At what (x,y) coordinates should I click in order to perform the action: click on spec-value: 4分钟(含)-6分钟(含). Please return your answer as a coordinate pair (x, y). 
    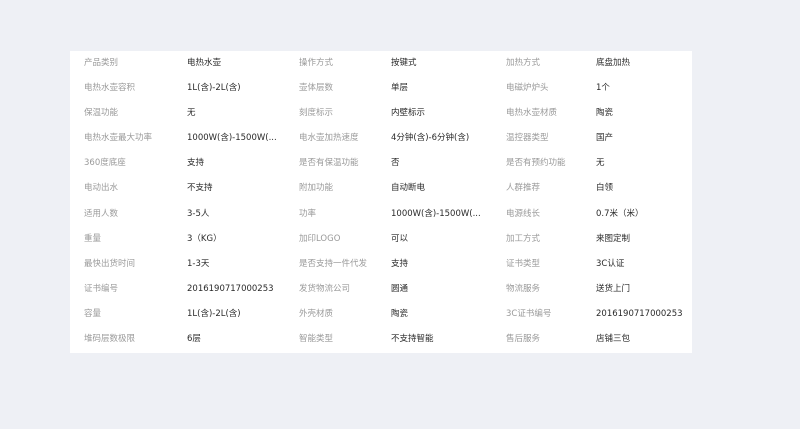
    Looking at the image, I should click on (430, 138).